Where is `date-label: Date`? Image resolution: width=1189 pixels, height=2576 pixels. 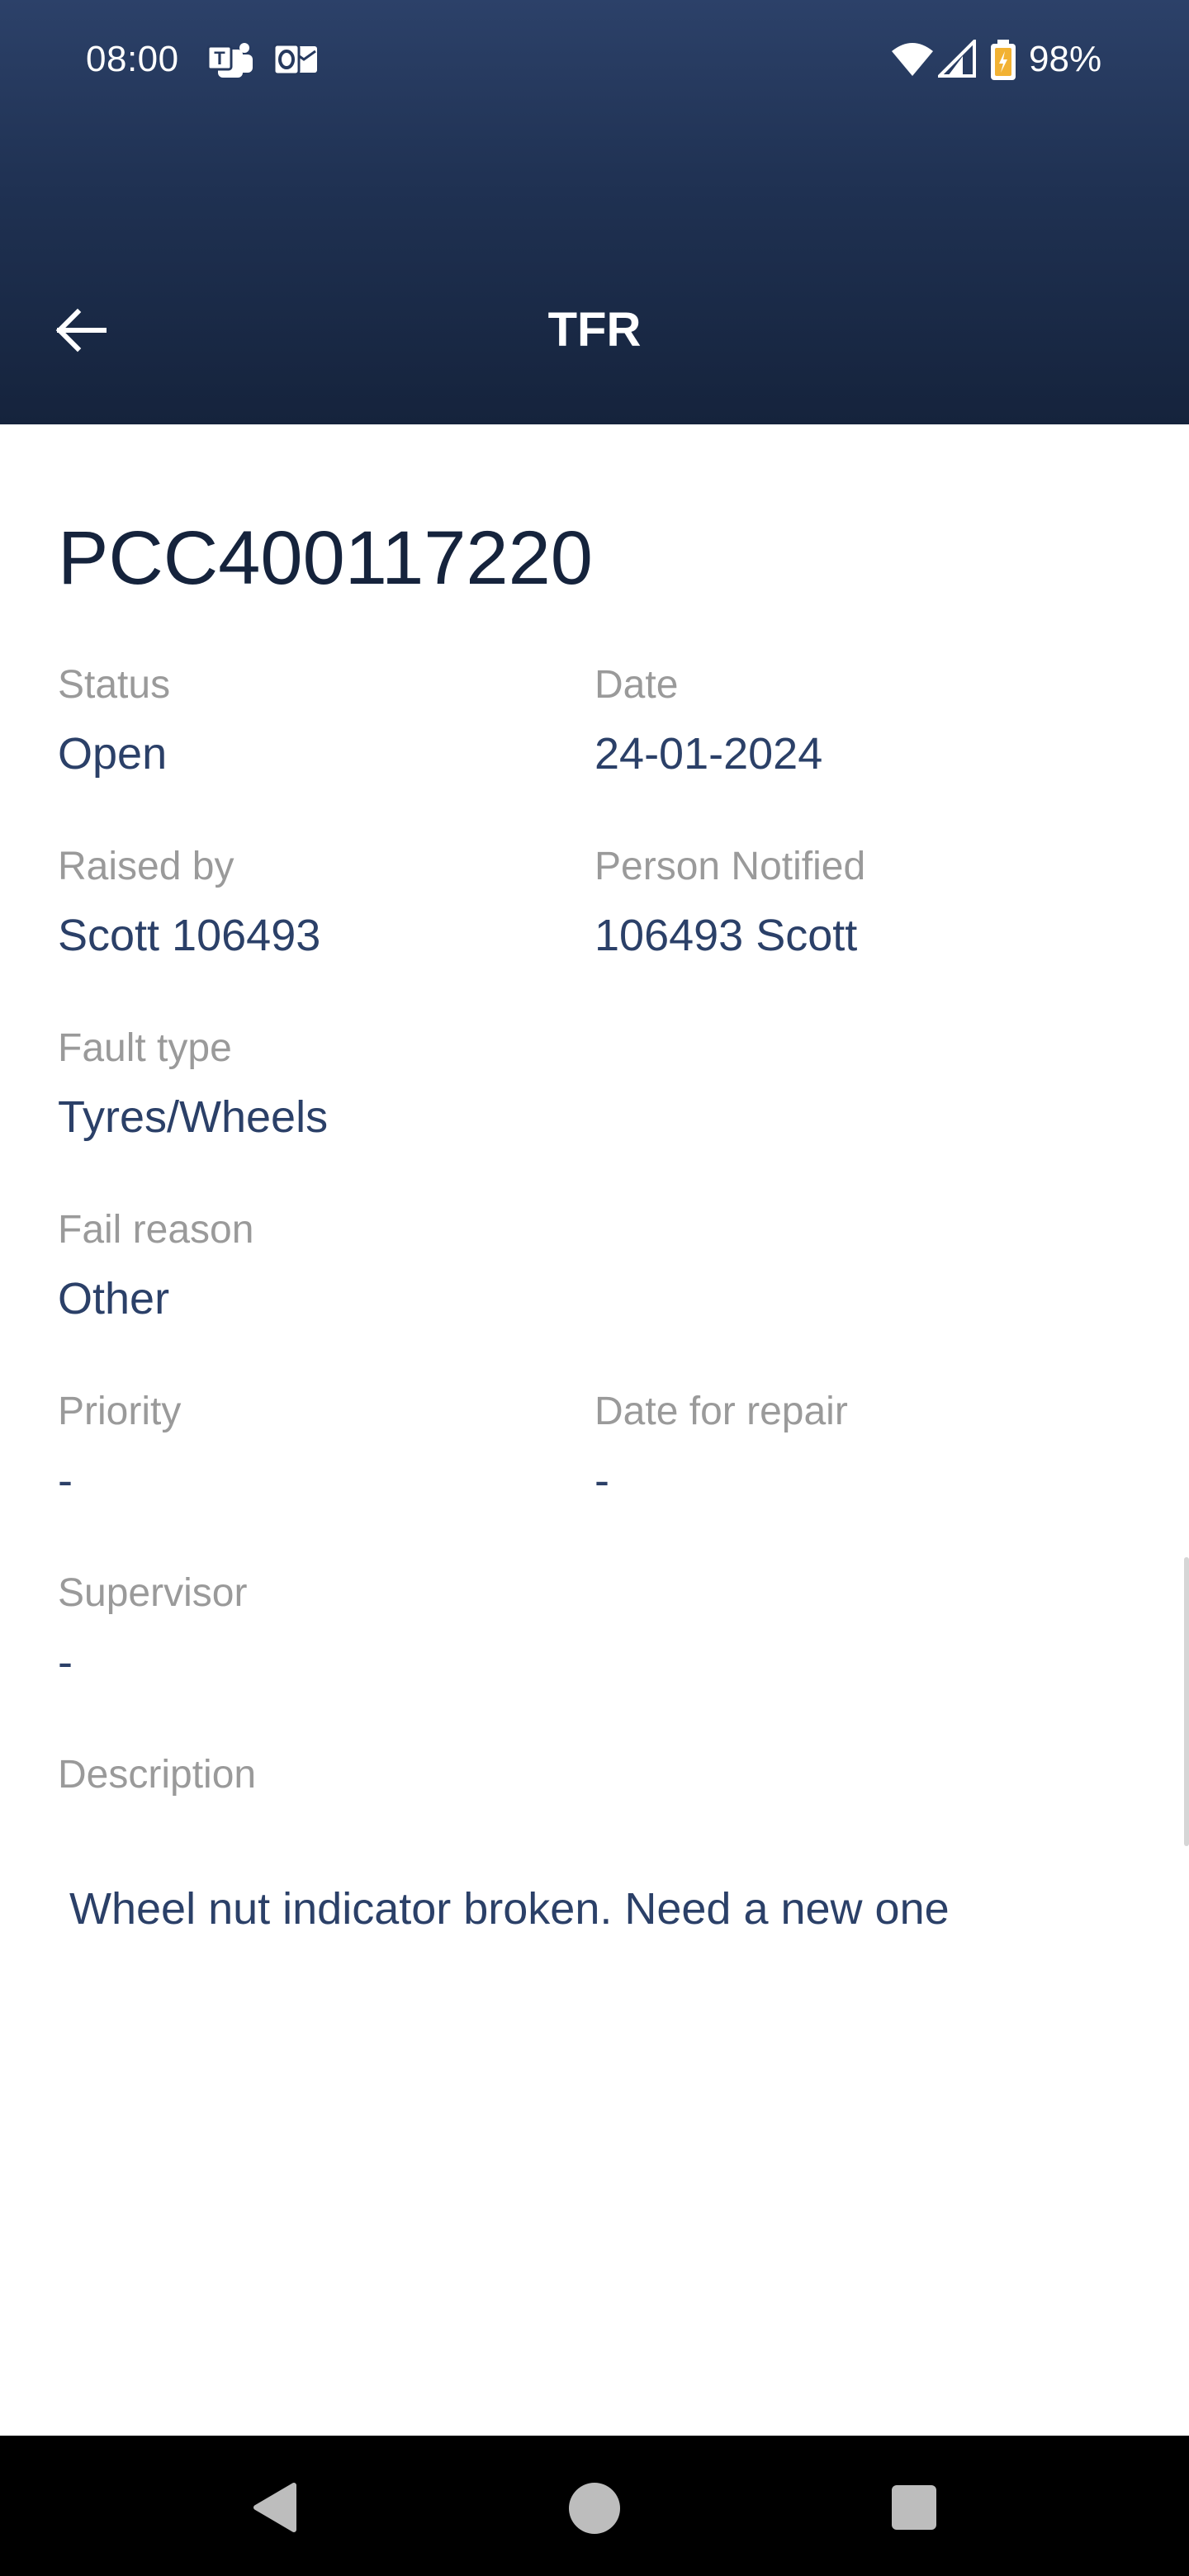 date-label: Date is located at coordinates (636, 685).